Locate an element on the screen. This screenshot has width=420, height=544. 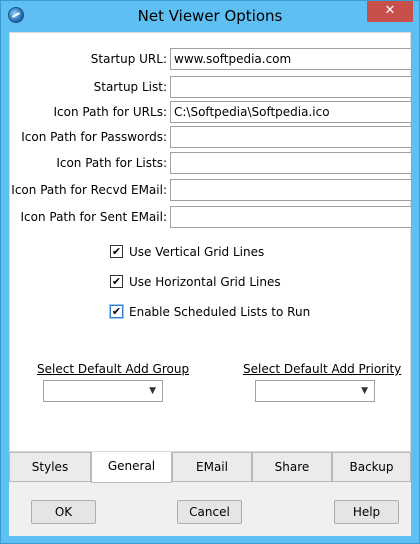
horizontal-grid-lines-checkbox: ✔ is located at coordinates (116, 281).